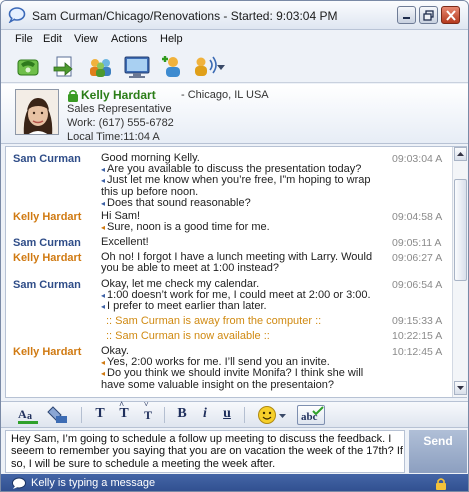  I want to click on menu-bar: File Edit View Actions Help, so click(234, 40).